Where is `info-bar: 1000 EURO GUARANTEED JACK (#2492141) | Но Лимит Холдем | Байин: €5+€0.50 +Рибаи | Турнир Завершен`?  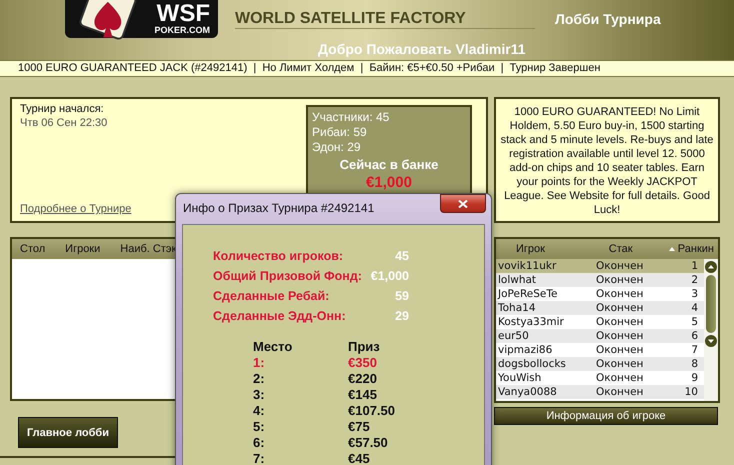
info-bar: 1000 EURO GUARANTEED JACK (#2492141) | Но Лимит Холдем | Байин: €5+€0.50 +Рибаи | Турнир Завершен is located at coordinates (367, 68).